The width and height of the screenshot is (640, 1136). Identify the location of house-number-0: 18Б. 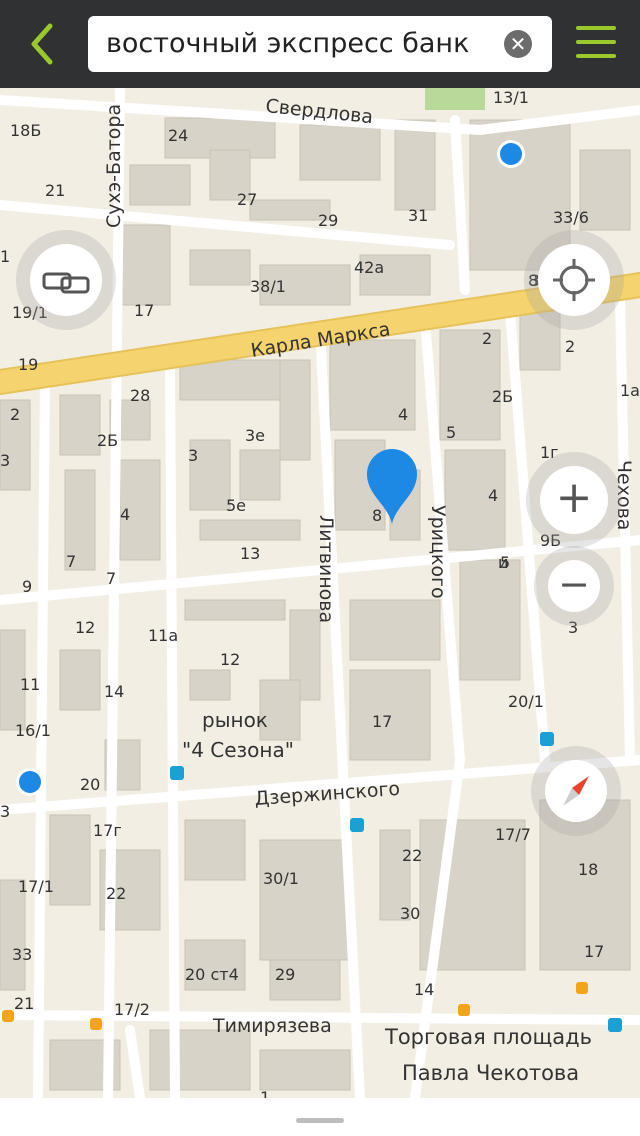
(25, 130).